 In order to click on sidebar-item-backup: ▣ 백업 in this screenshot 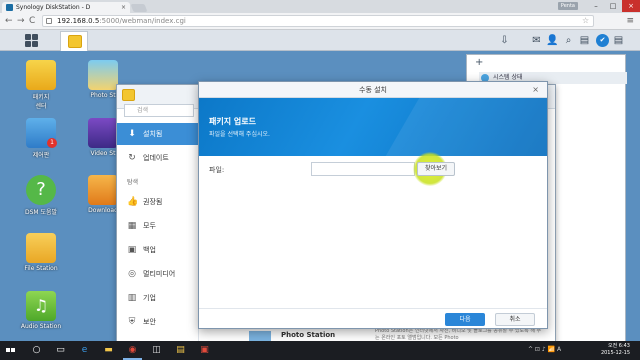, I will do `click(158, 250)`.